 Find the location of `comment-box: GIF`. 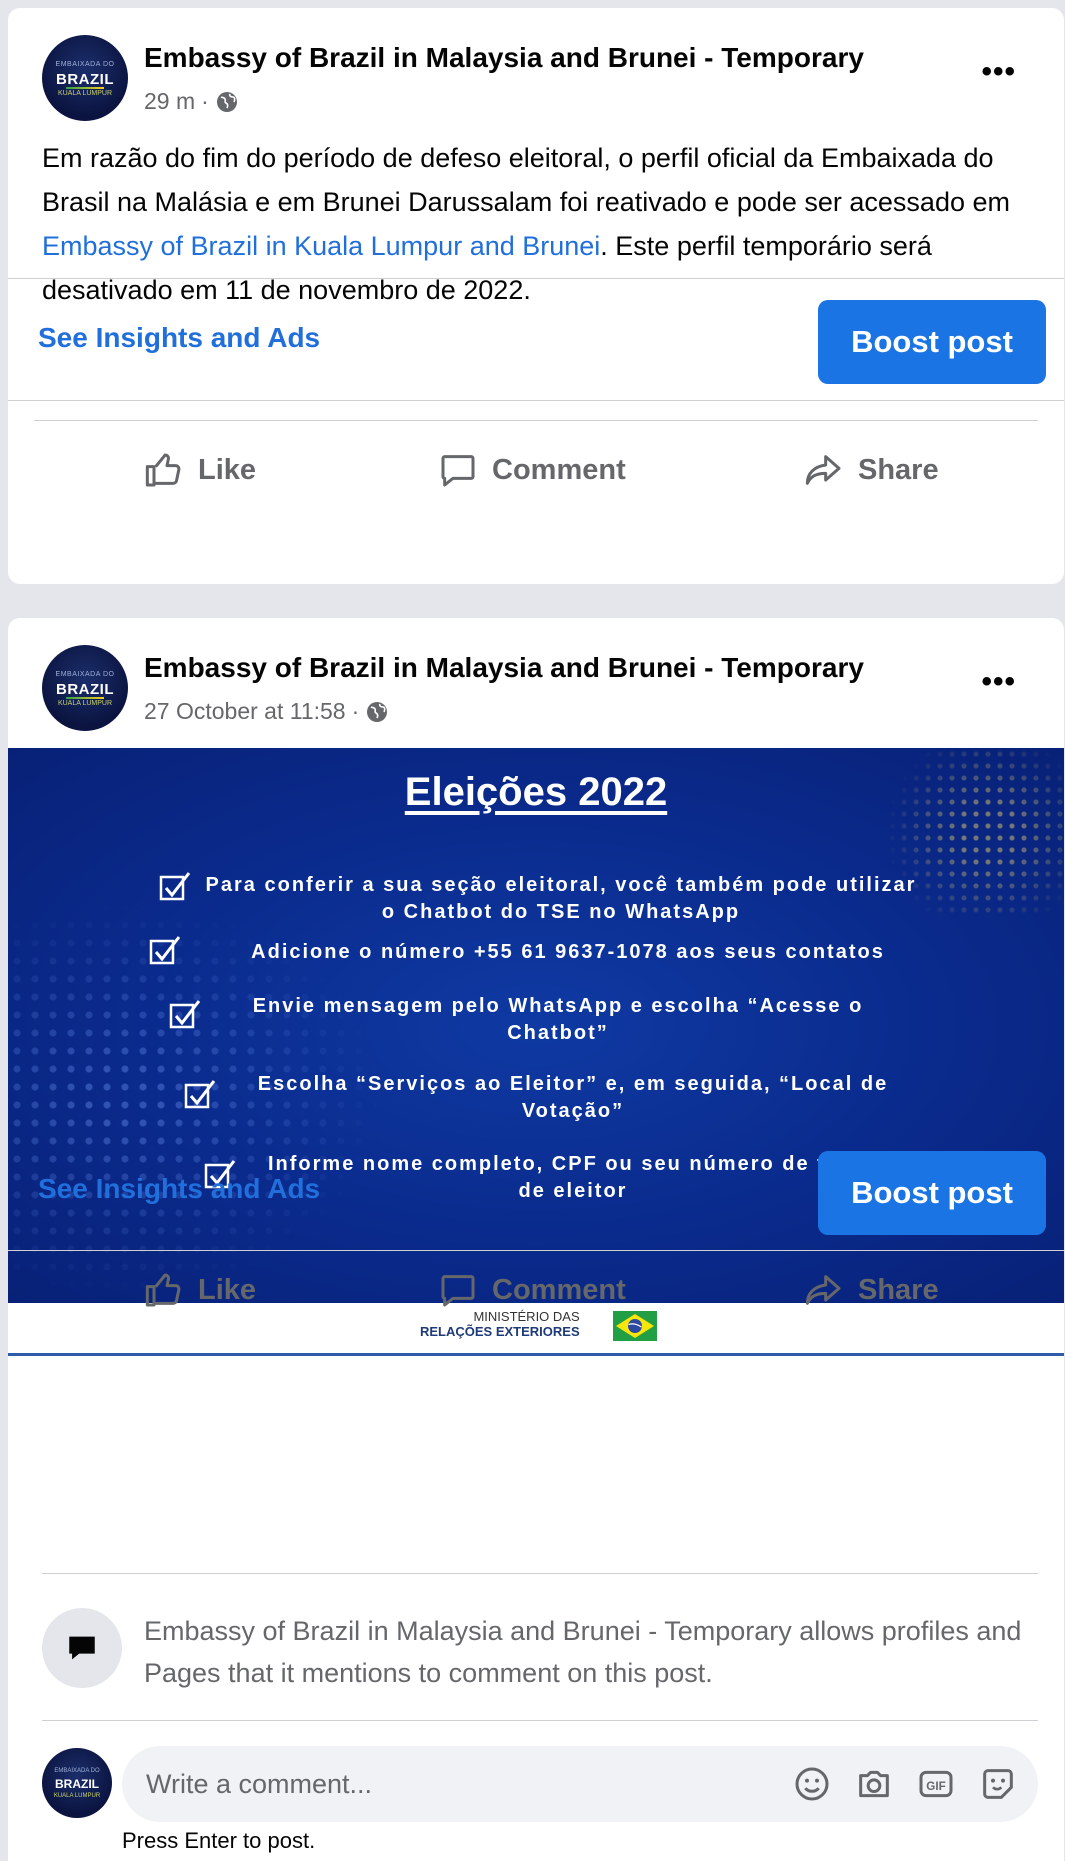

comment-box: GIF is located at coordinates (580, 1784).